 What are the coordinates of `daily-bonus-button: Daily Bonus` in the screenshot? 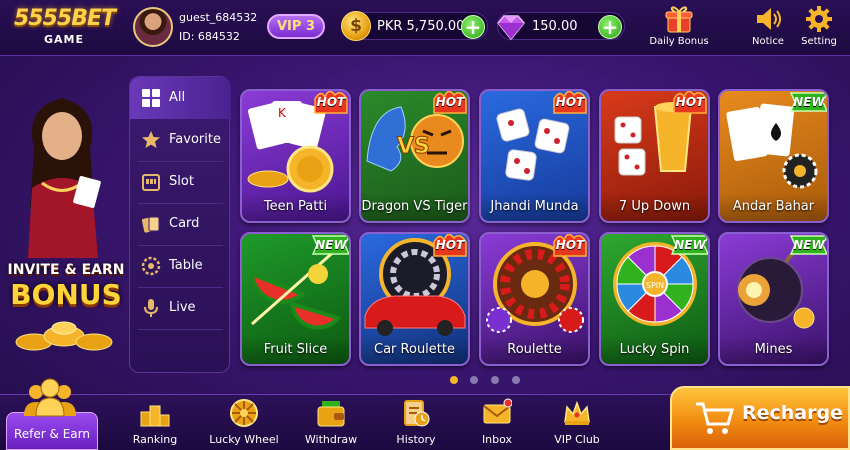 It's located at (679, 25).